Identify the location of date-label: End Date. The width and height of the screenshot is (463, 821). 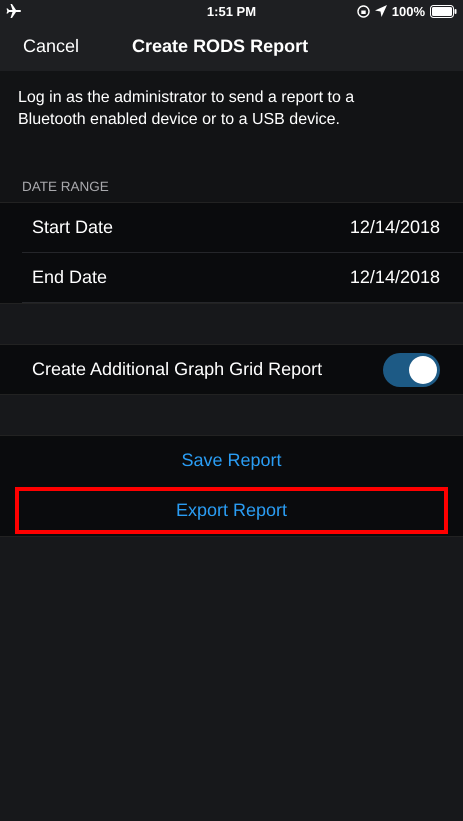
(70, 277).